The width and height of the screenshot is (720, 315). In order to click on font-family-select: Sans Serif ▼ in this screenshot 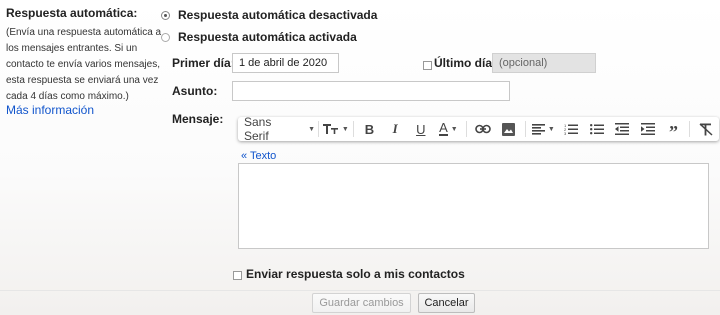, I will do `click(276, 129)`.